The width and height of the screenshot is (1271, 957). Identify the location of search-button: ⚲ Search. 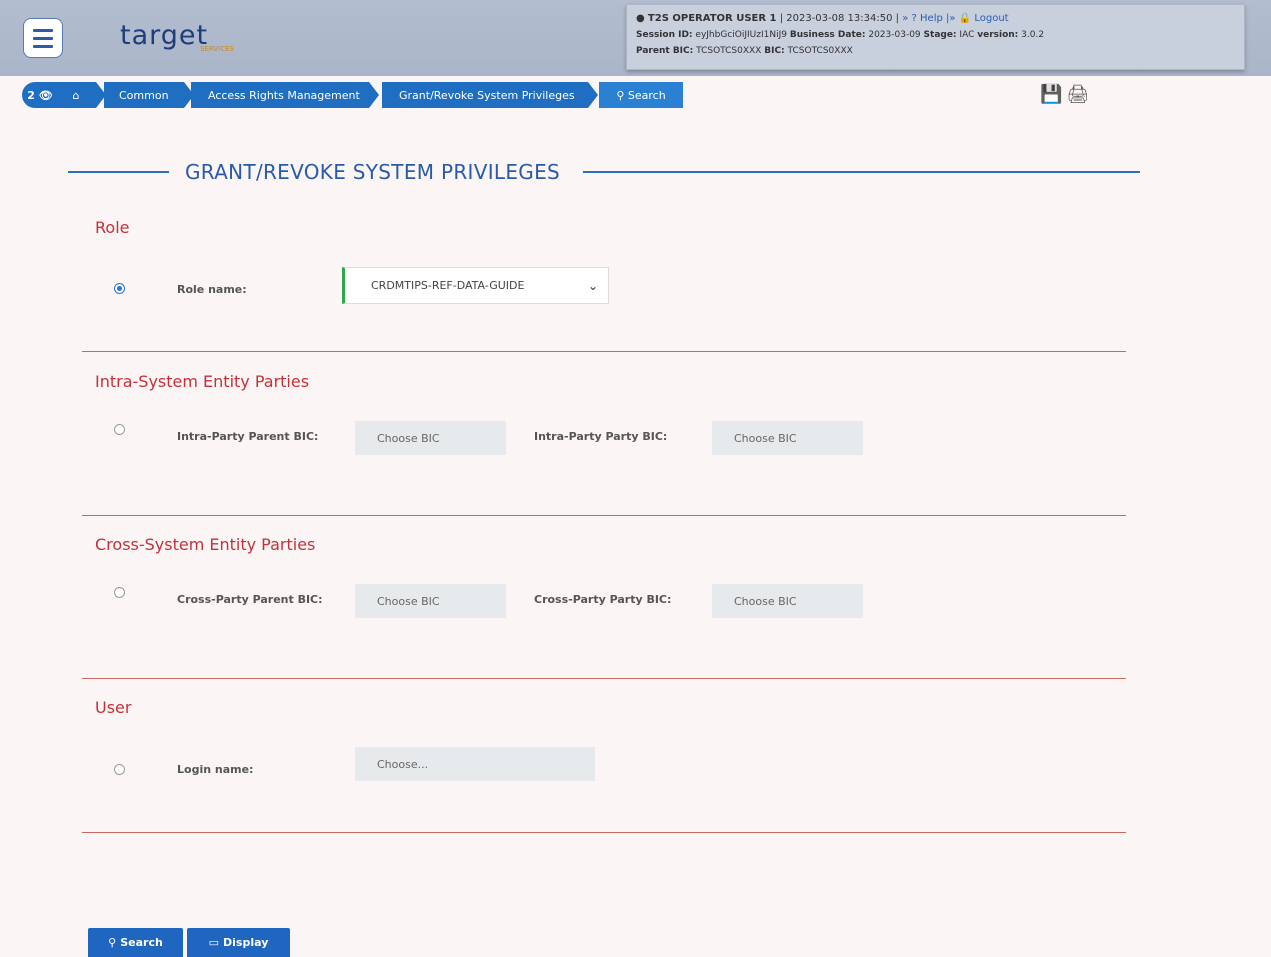
(135, 942).